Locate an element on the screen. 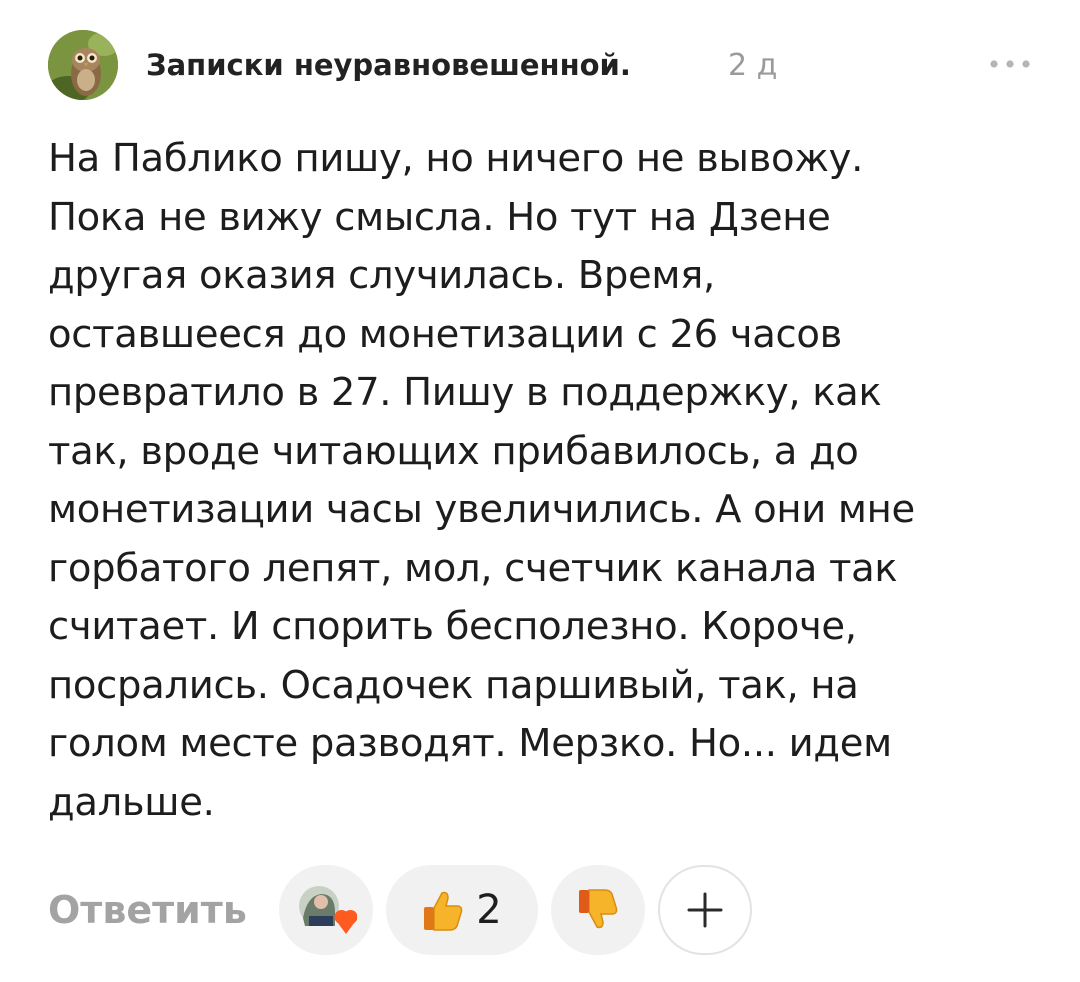 The height and width of the screenshot is (982, 1080). comment-timestamp: 2 д is located at coordinates (753, 65).